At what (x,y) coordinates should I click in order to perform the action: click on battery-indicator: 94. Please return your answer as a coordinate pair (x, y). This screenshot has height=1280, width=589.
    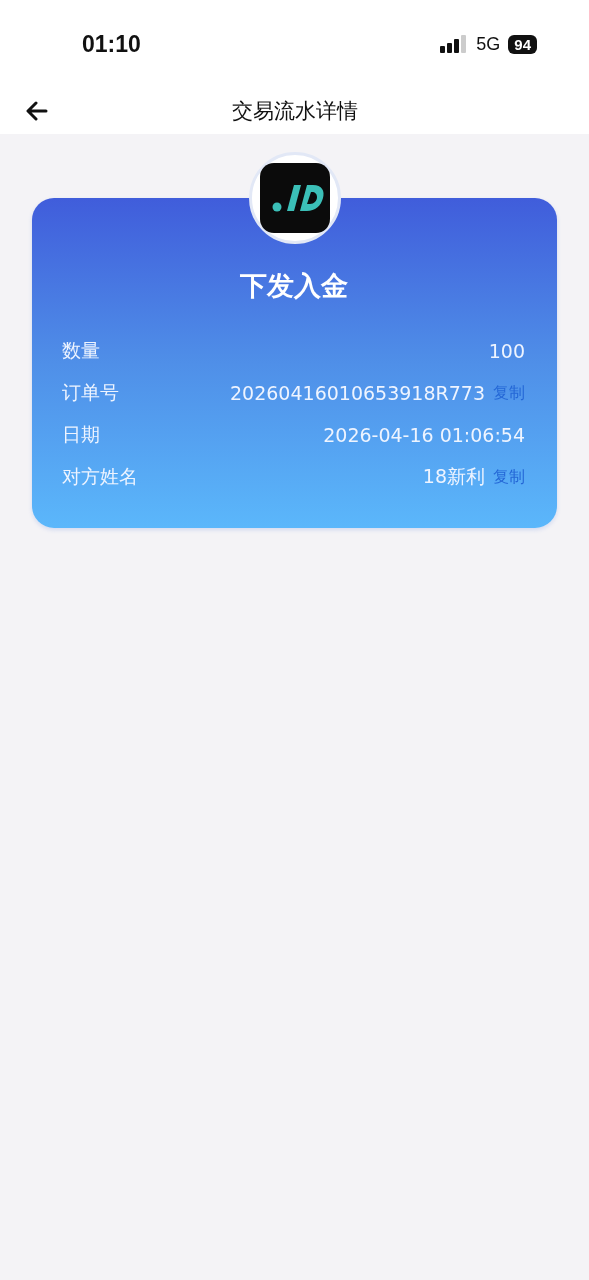
    Looking at the image, I should click on (522, 44).